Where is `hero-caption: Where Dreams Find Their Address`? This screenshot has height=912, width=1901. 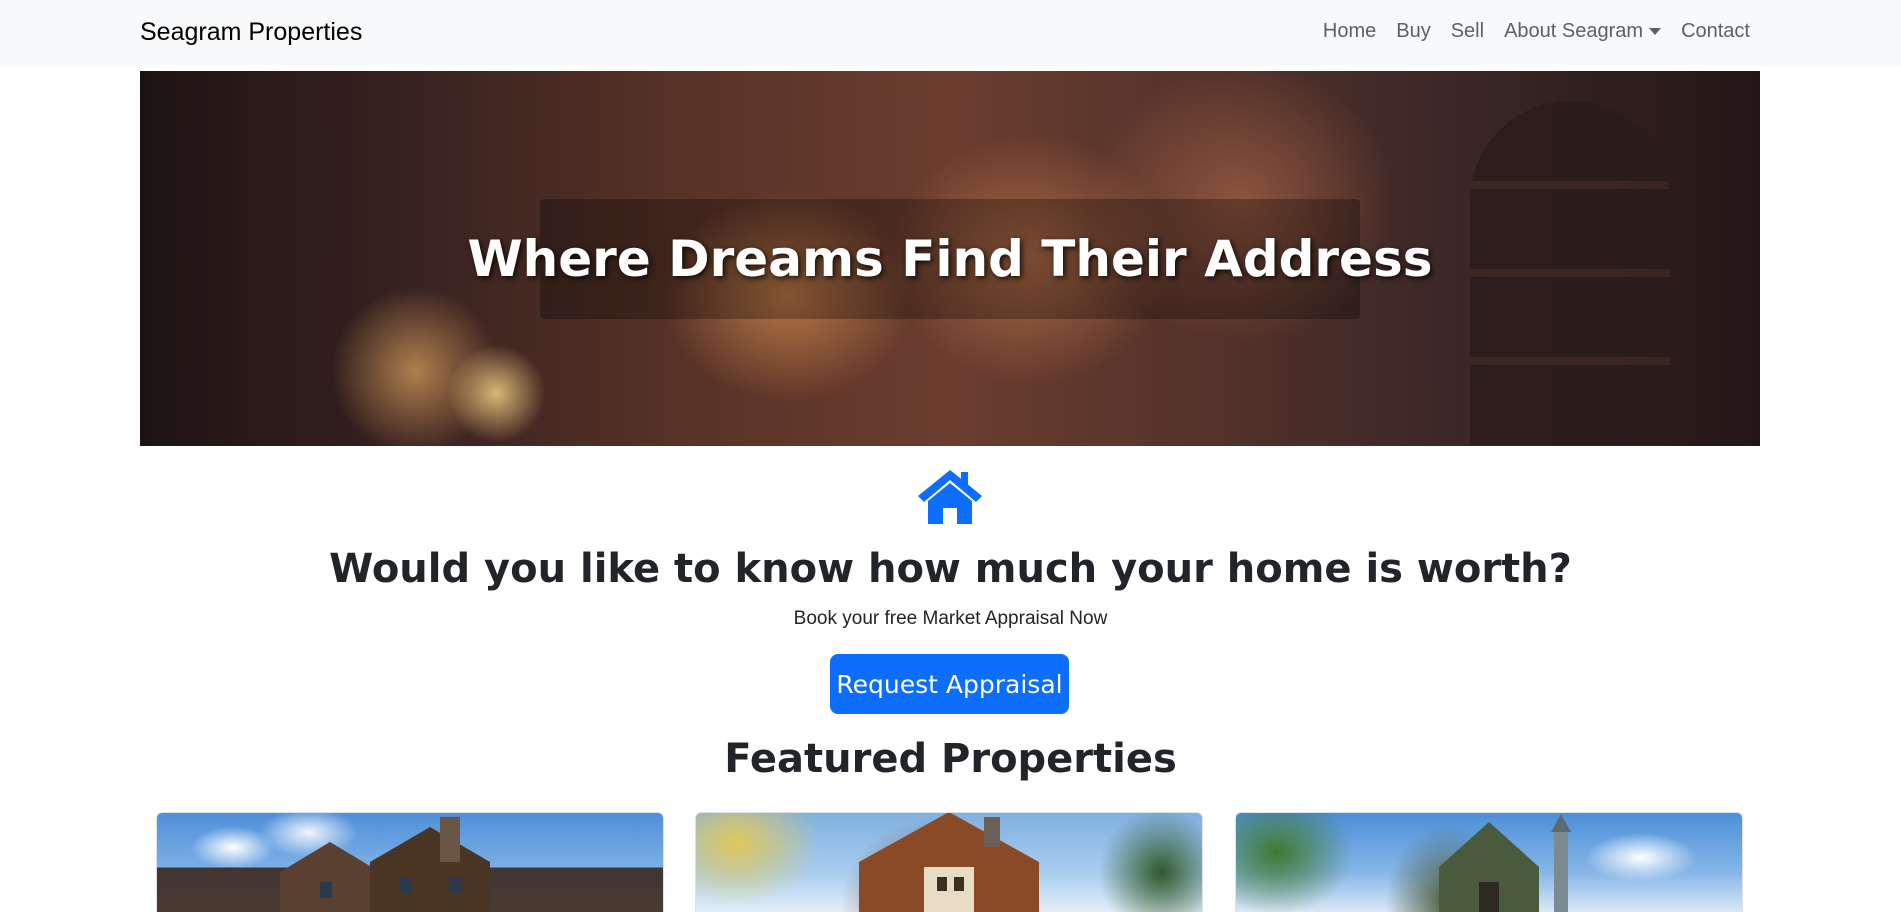
hero-caption: Where Dreams Find Their Address is located at coordinates (950, 259).